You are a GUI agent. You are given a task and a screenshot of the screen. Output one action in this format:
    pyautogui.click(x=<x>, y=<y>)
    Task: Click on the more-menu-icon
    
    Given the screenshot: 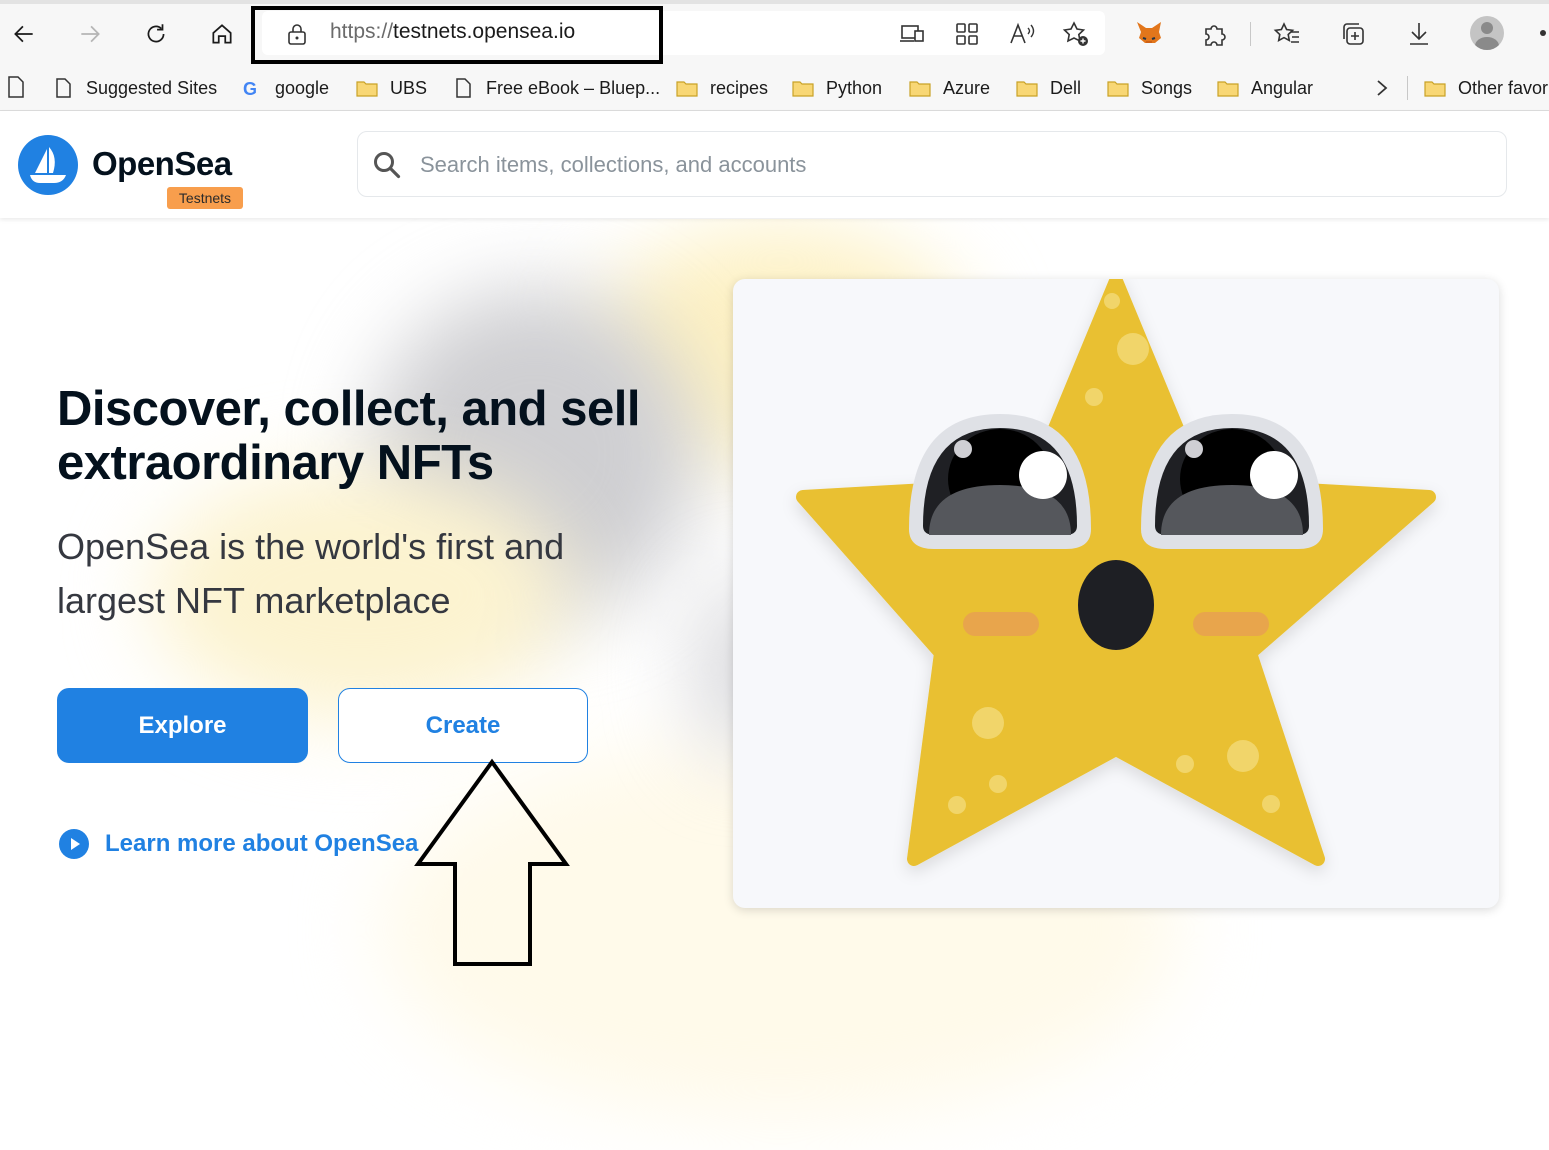 What is the action you would take?
    pyautogui.click(x=1543, y=33)
    